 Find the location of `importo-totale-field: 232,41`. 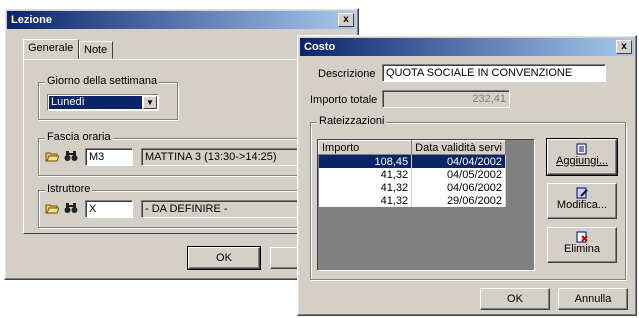

importo-totale-field: 232,41 is located at coordinates (446, 99).